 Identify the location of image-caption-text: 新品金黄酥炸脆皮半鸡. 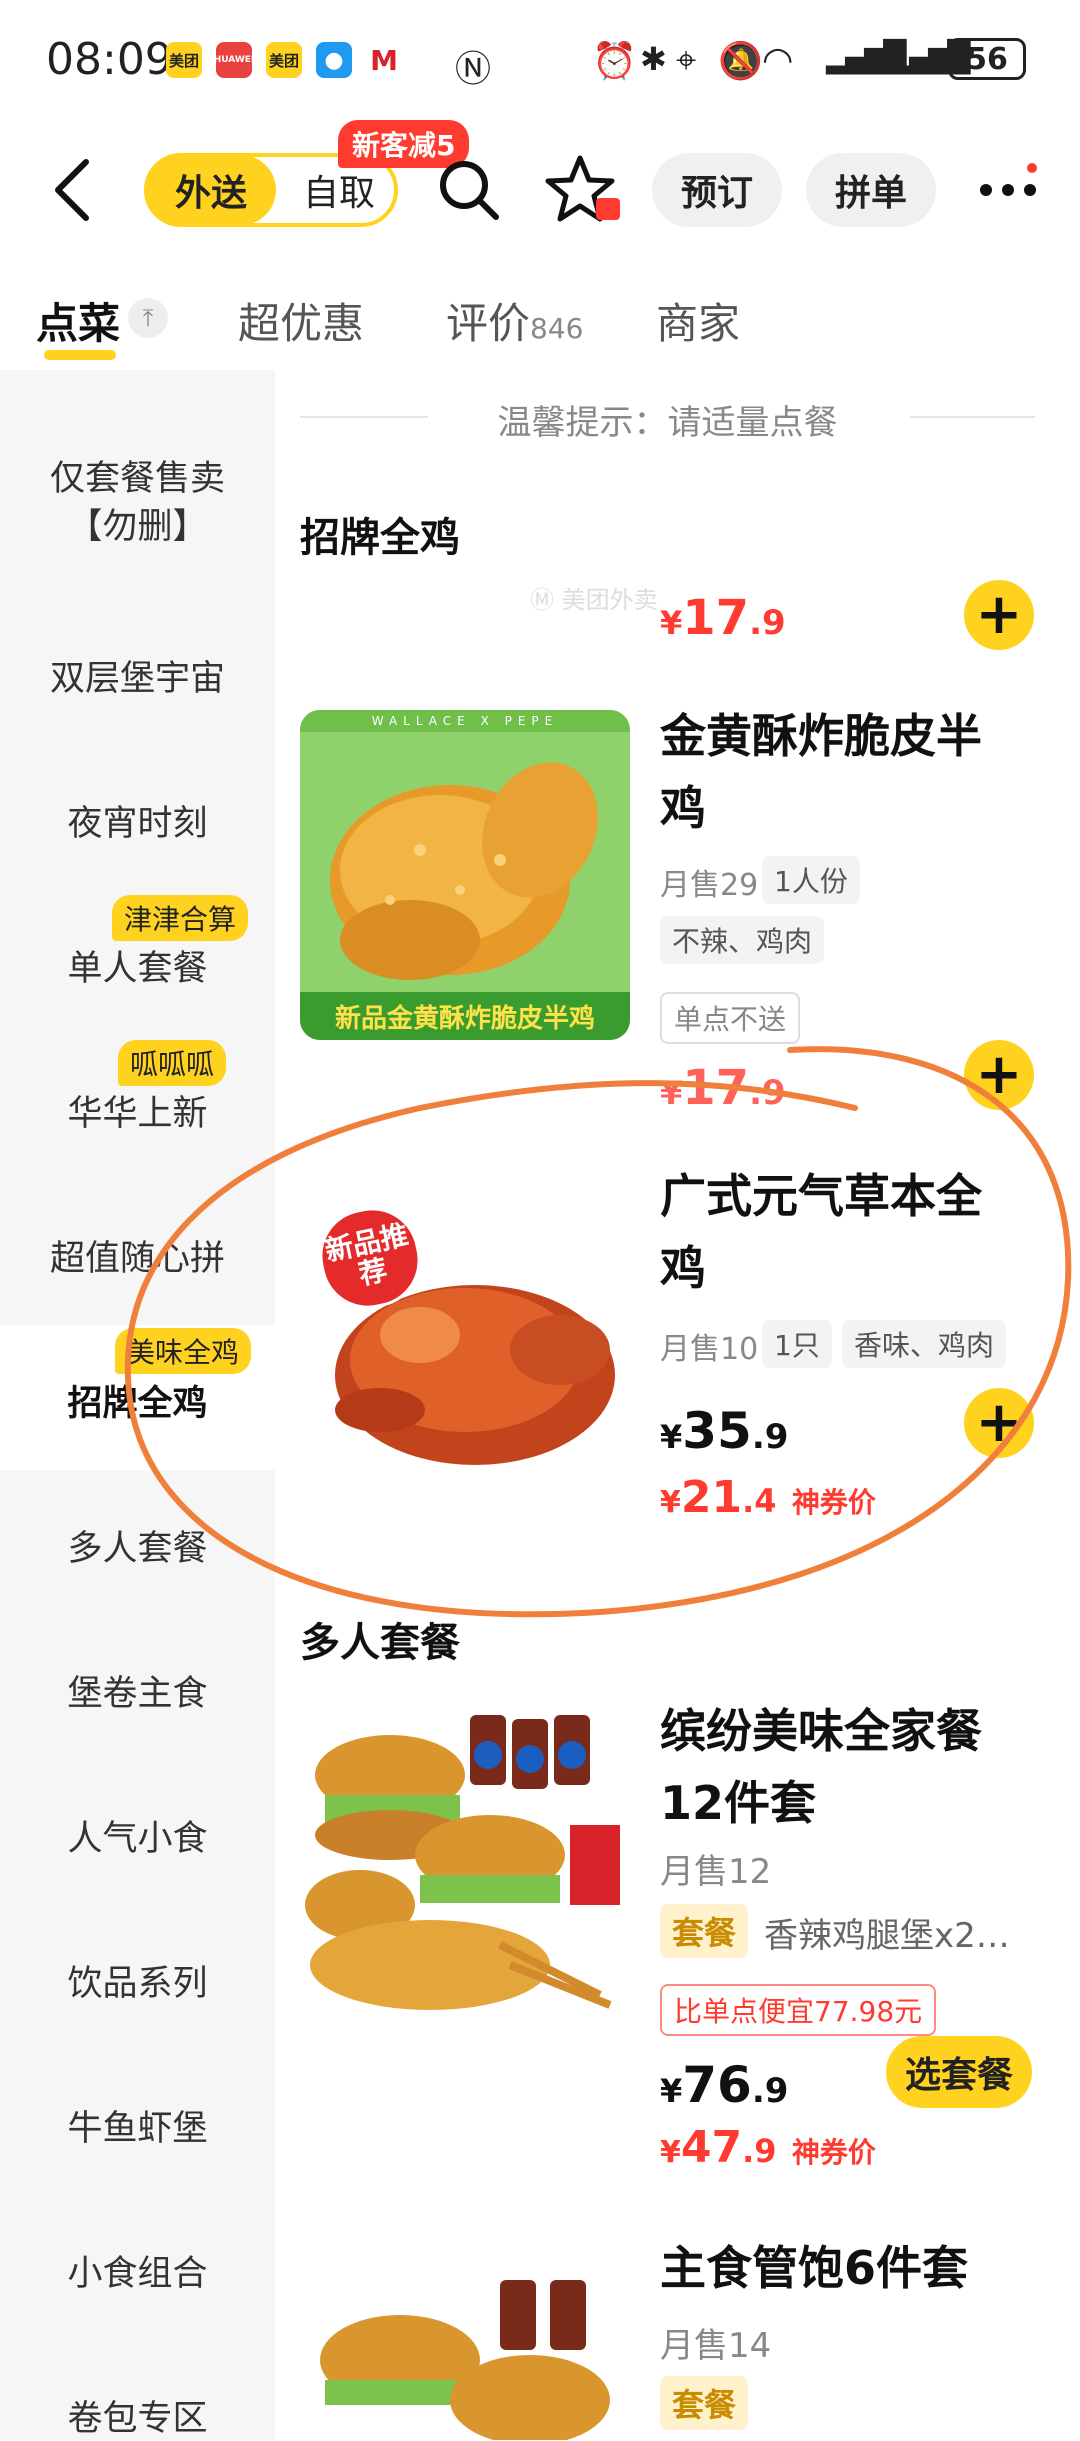
(464, 1018).